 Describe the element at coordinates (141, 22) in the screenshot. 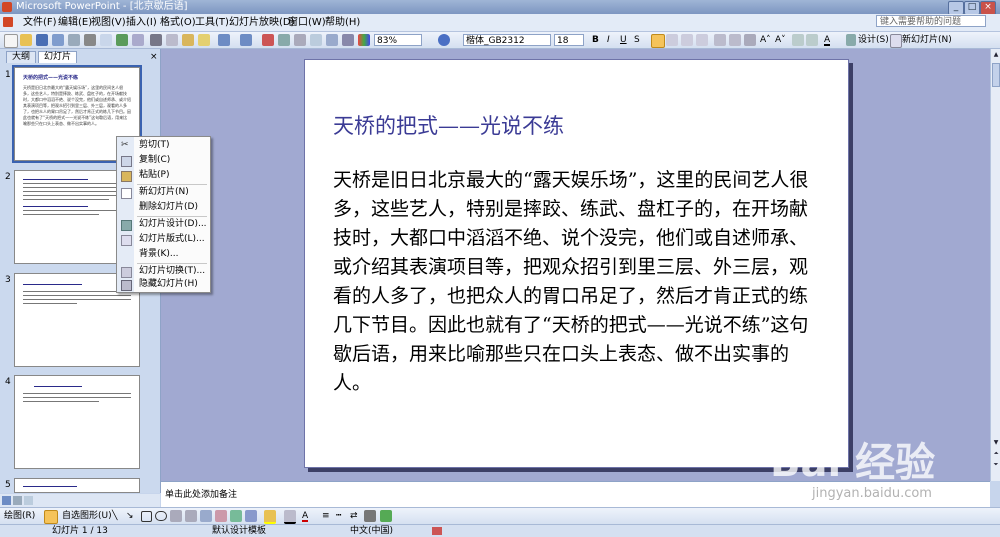

I see `menu-insert: 插入(I)` at that location.